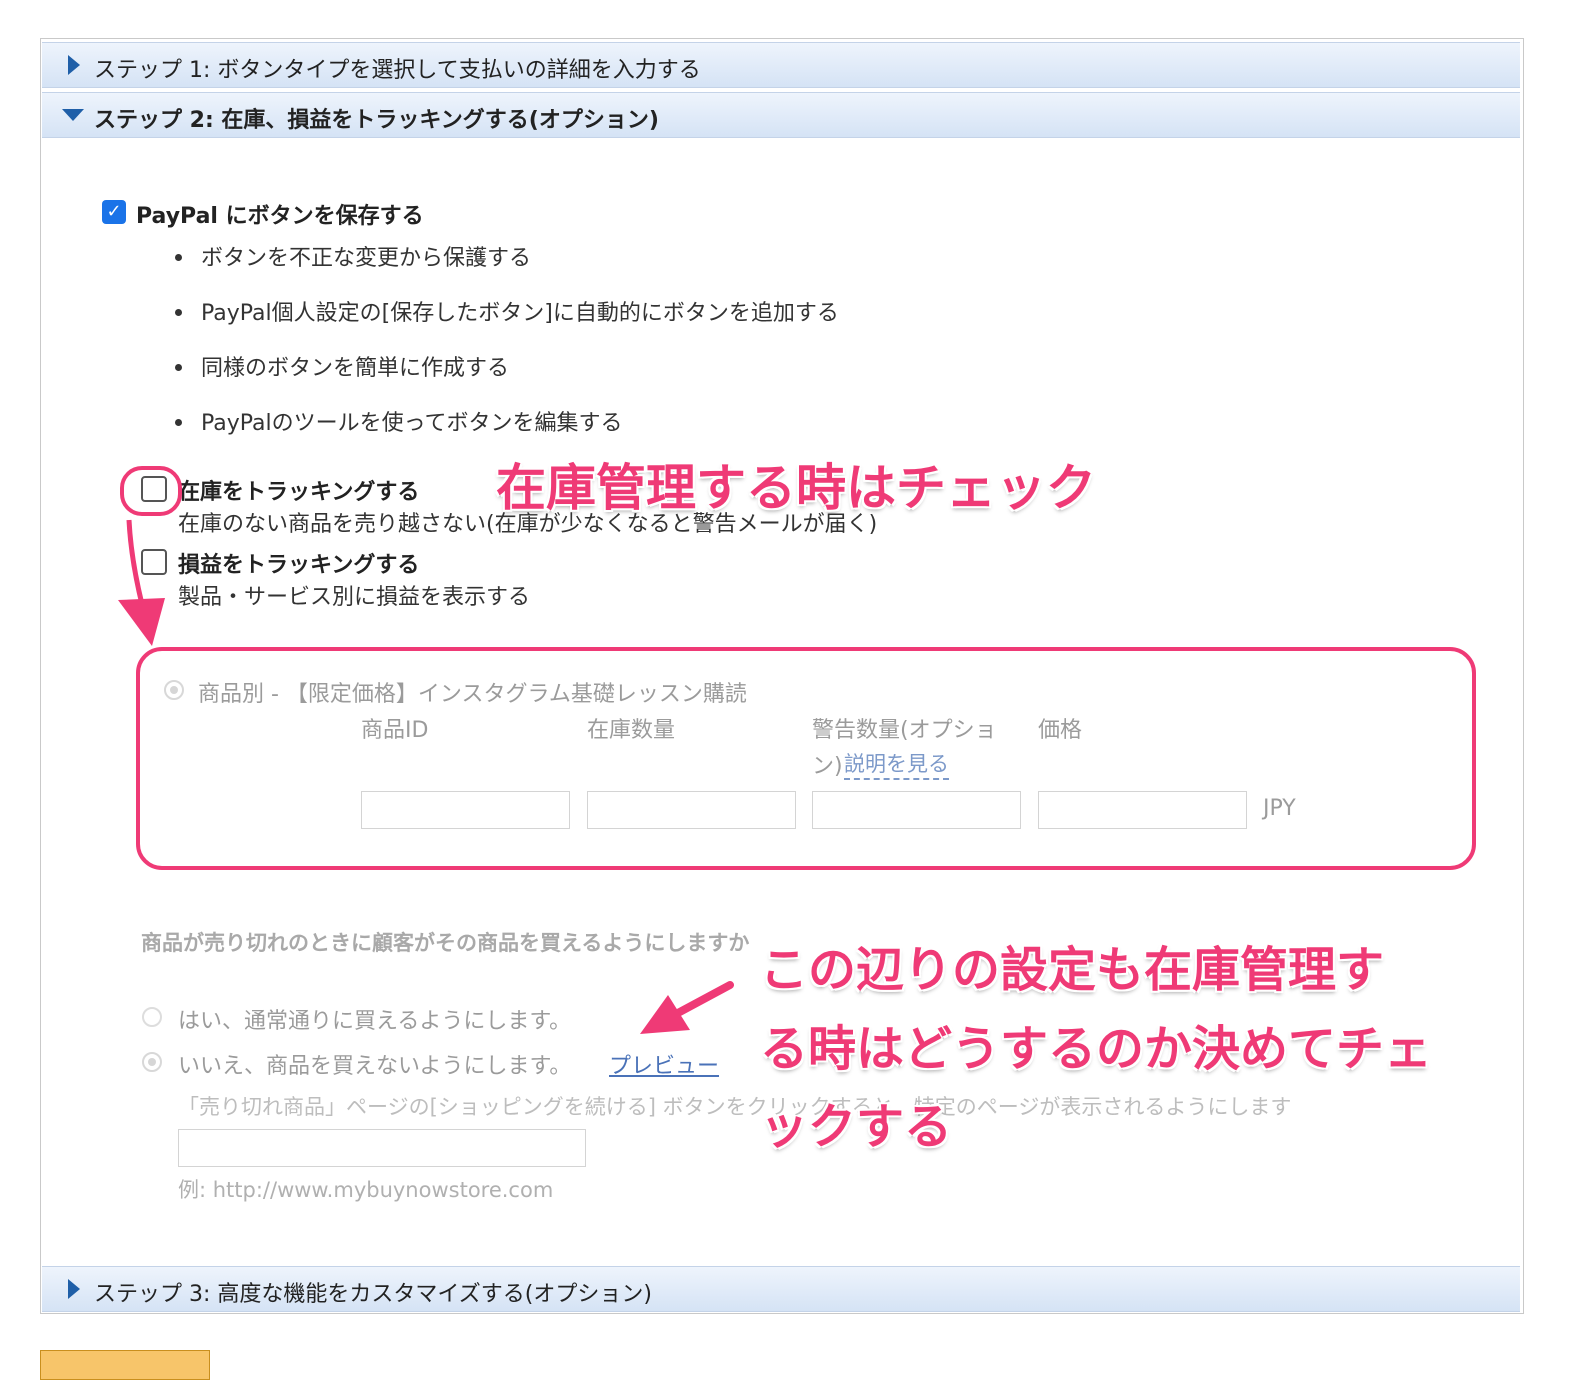  I want to click on preview-link: プレビュー, so click(664, 1064).